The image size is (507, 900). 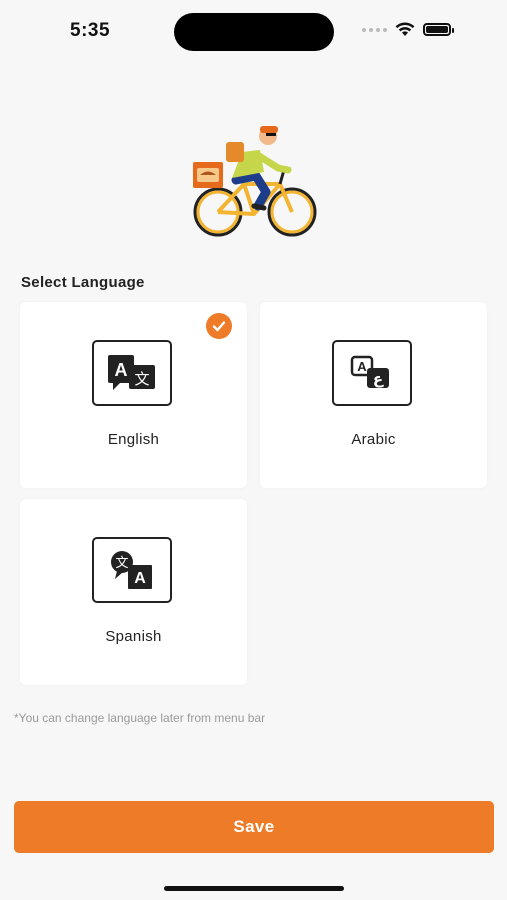 I want to click on signal-icon, so click(x=374, y=29).